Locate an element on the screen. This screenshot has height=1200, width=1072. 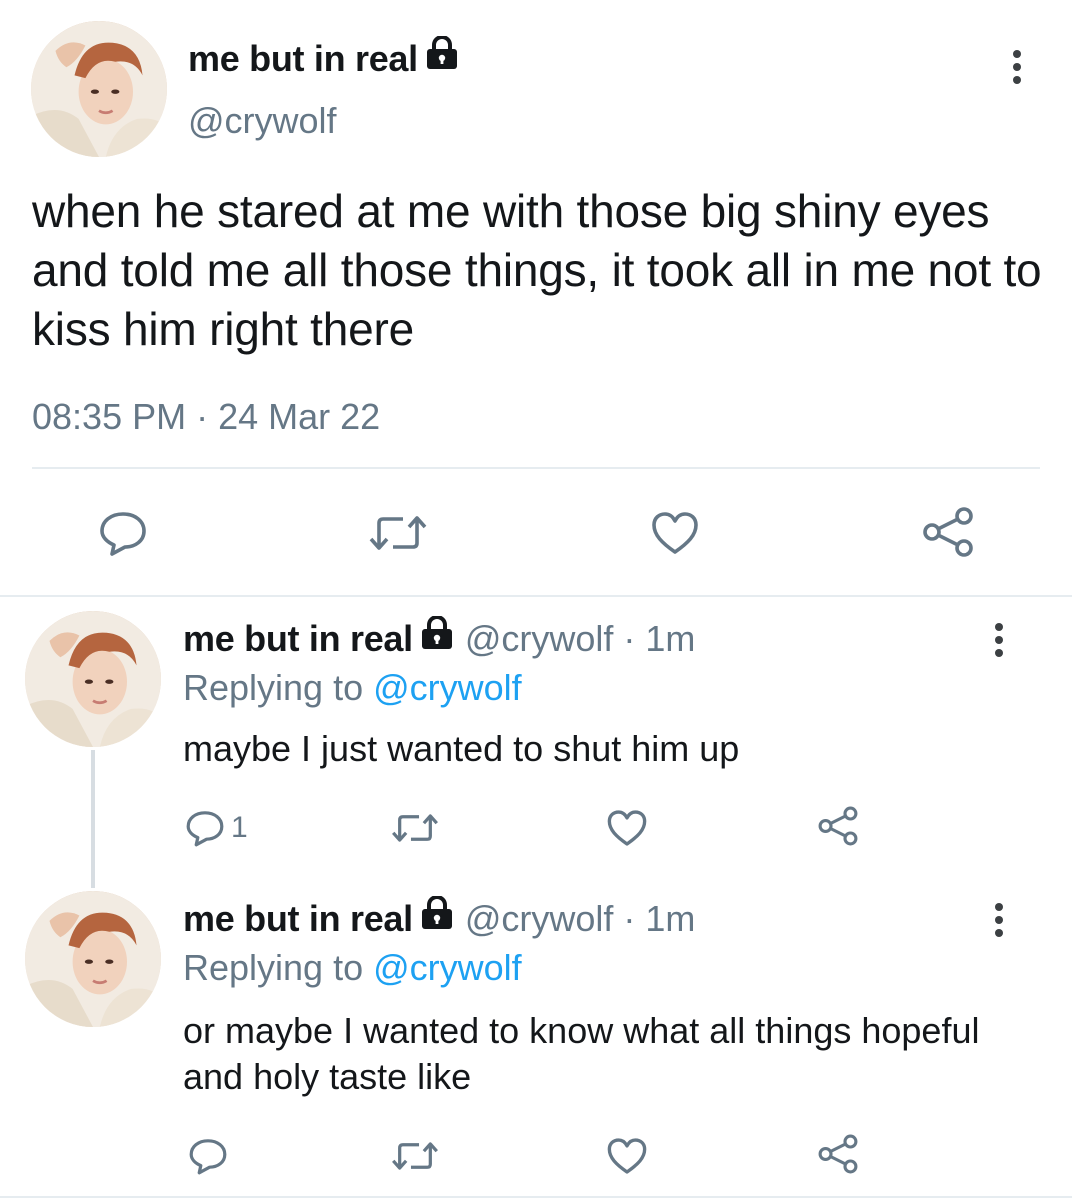
timestamp: 08:35 PM · 24 Mar 22 is located at coordinates (206, 417).